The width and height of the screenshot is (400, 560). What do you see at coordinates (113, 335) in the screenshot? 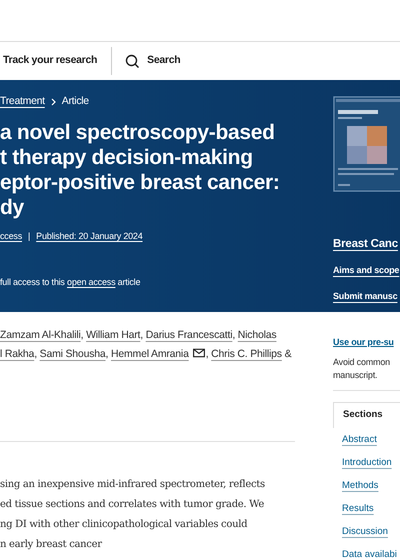
I see `author-link: William Hart` at bounding box center [113, 335].